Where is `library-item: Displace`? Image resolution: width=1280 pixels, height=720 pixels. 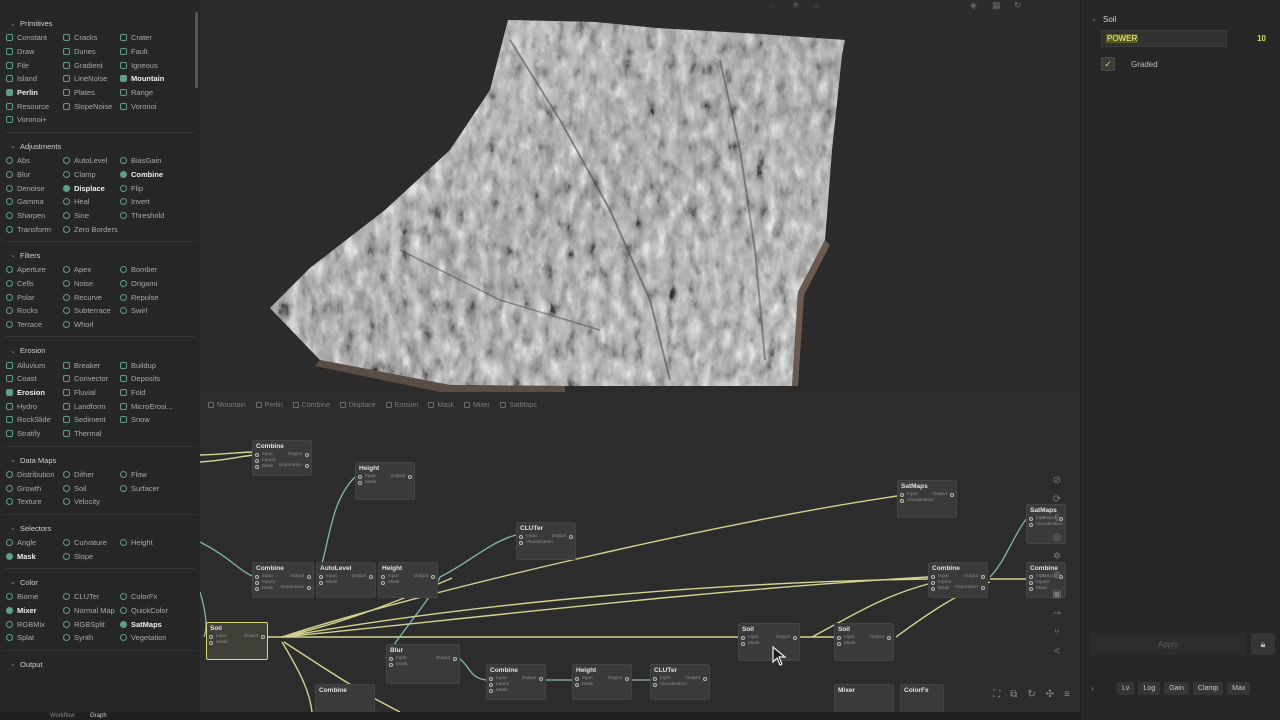
library-item: Displace is located at coordinates (91, 188).